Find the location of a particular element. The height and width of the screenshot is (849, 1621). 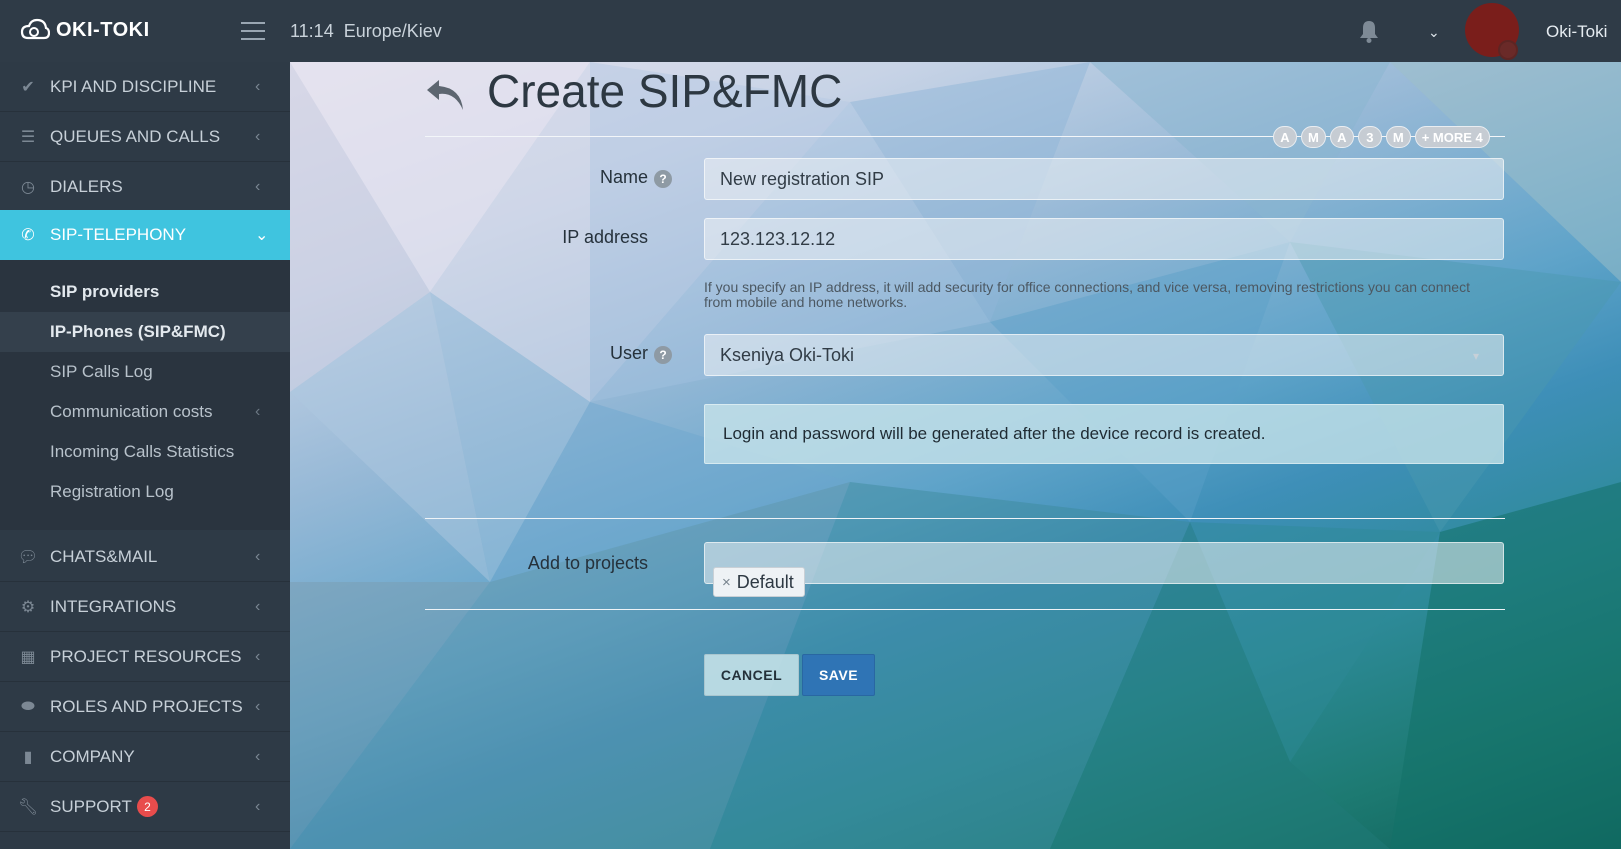

page-title: Create SIP&FMC is located at coordinates (665, 91).